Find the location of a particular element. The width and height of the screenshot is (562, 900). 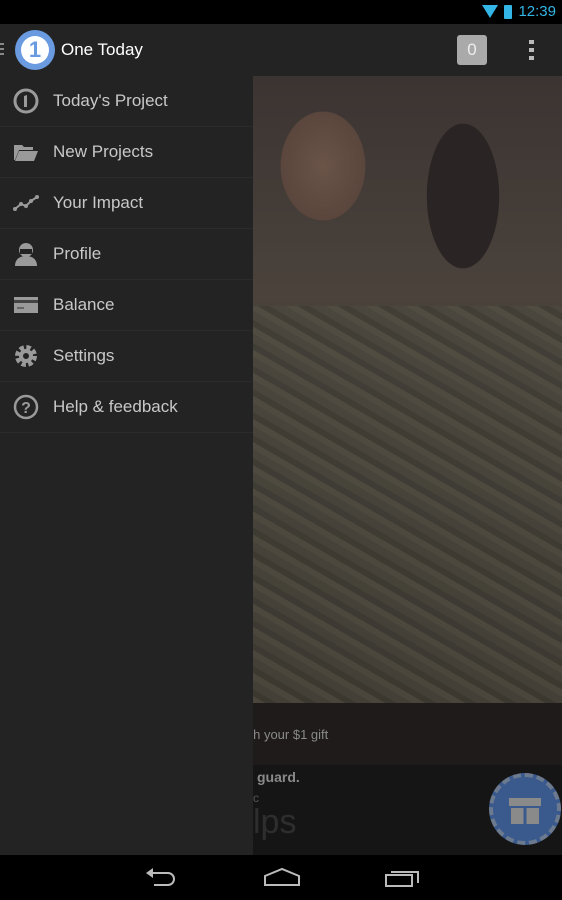

trend-line-icon is located at coordinates (26, 203).